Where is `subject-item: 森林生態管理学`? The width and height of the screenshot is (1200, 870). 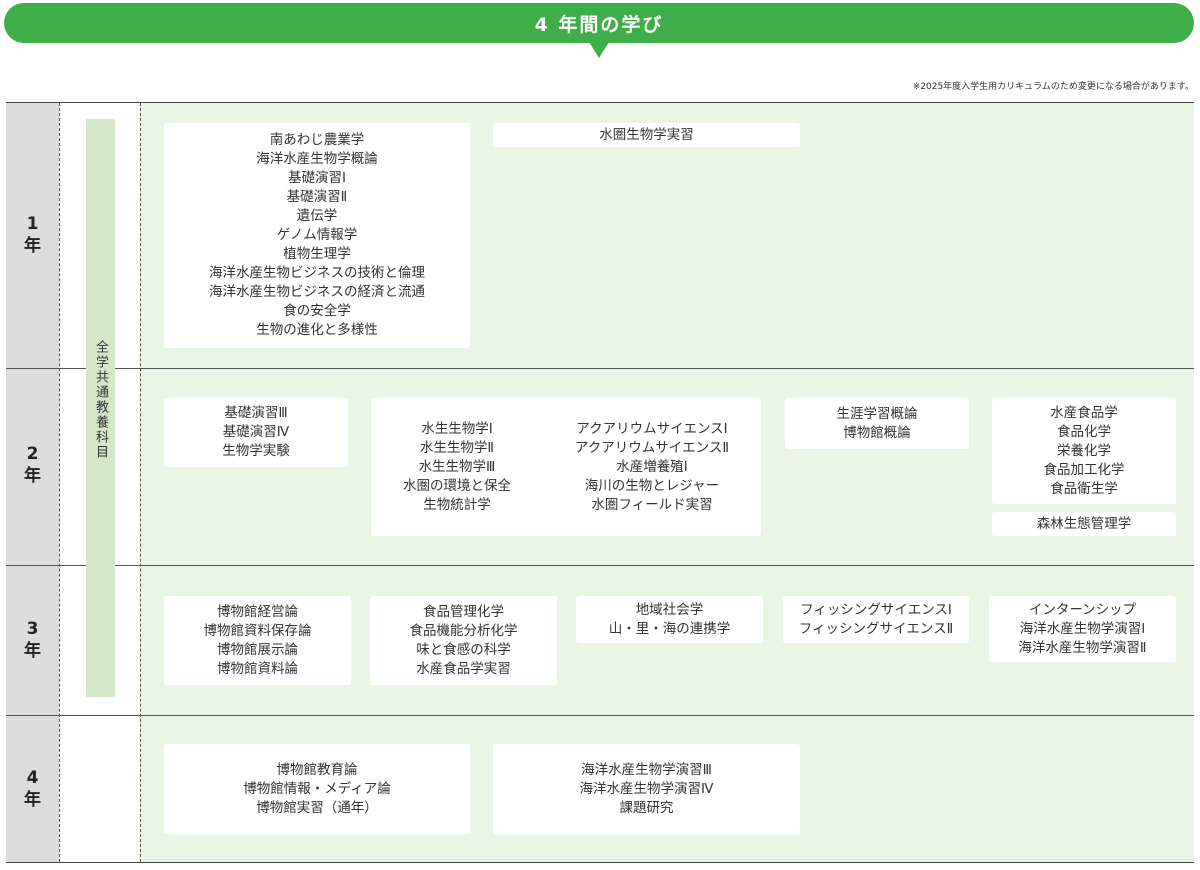
subject-item: 森林生態管理学 is located at coordinates (1084, 523).